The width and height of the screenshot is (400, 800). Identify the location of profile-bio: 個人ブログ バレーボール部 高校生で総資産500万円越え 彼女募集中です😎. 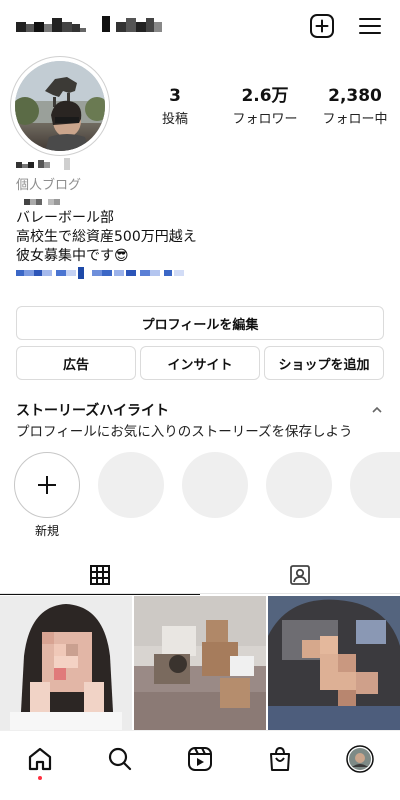
(201, 220).